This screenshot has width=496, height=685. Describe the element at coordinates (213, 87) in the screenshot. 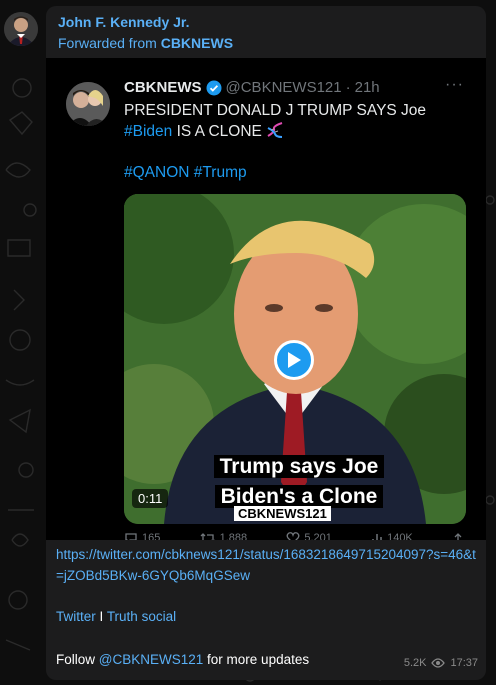

I see `verified-badge-icon` at that location.